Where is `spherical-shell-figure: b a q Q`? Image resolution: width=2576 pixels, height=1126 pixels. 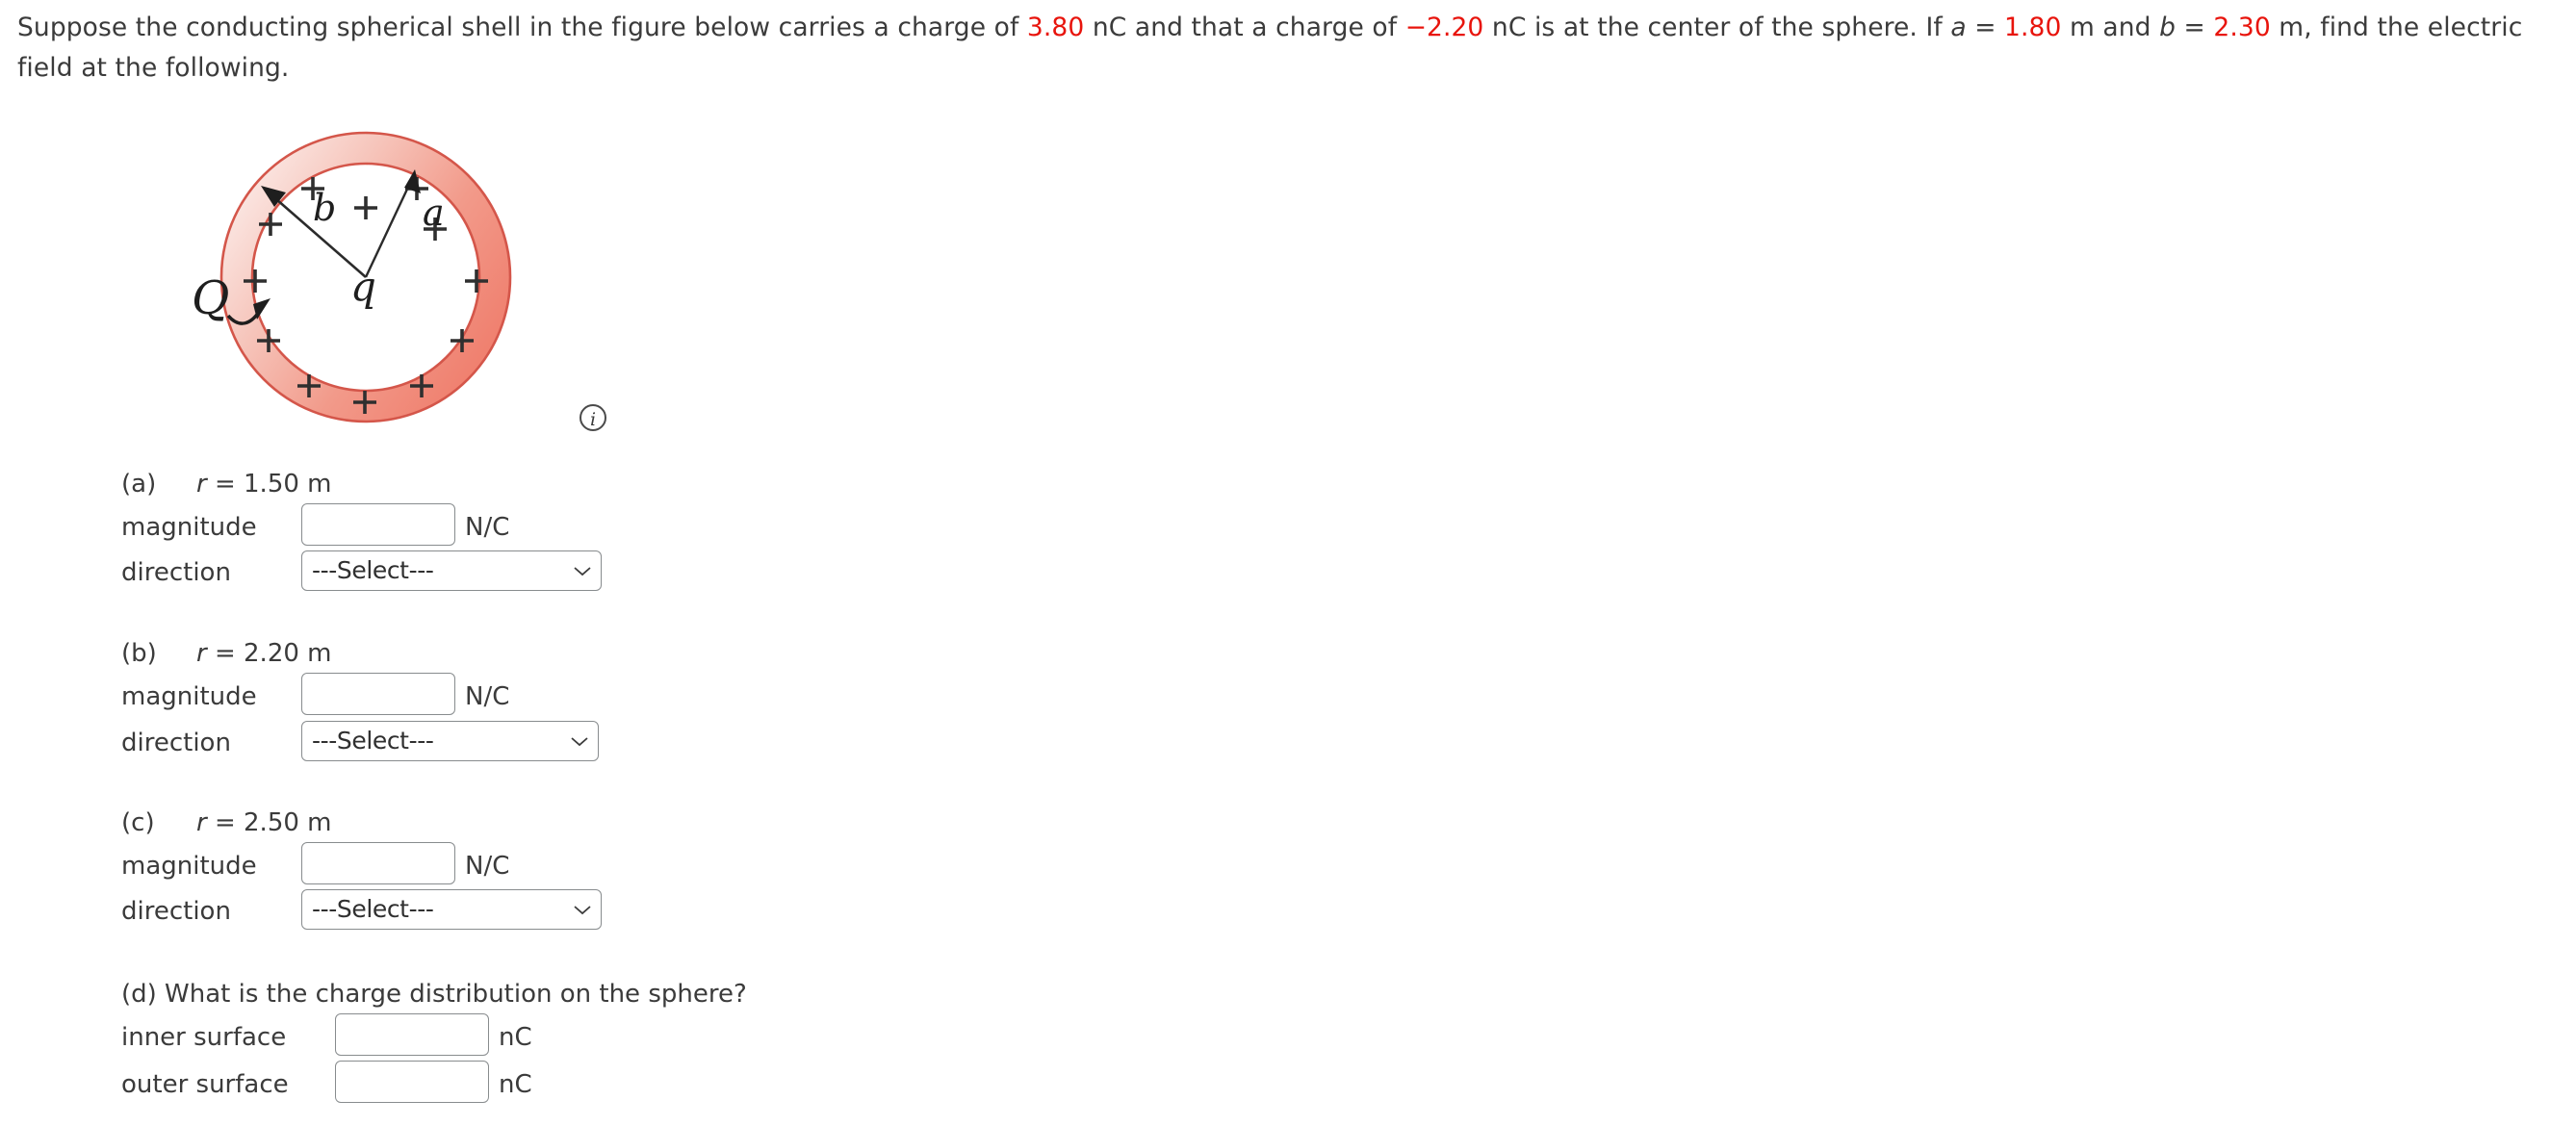
spherical-shell-figure: b a q Q is located at coordinates (370, 275).